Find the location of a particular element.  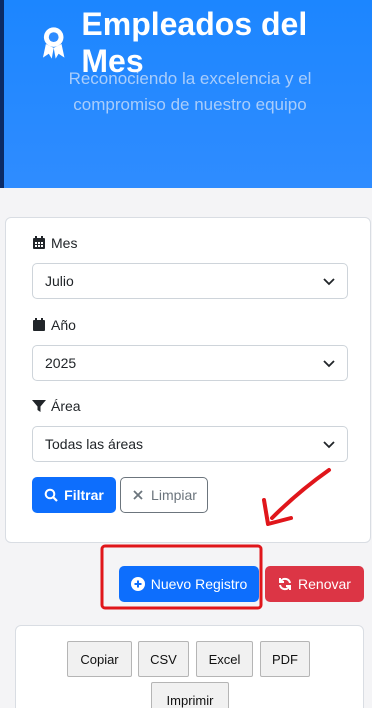

new-record-button: Nuevo Registro is located at coordinates (189, 584).